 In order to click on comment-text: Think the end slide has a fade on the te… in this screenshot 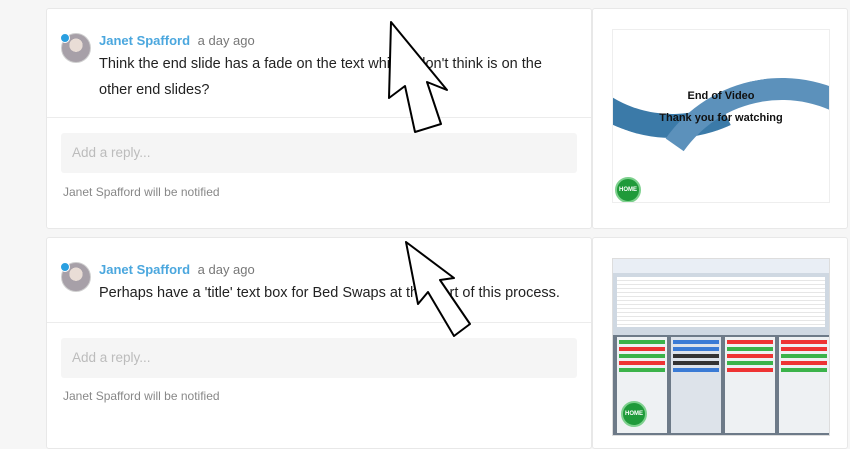, I will do `click(320, 77)`.